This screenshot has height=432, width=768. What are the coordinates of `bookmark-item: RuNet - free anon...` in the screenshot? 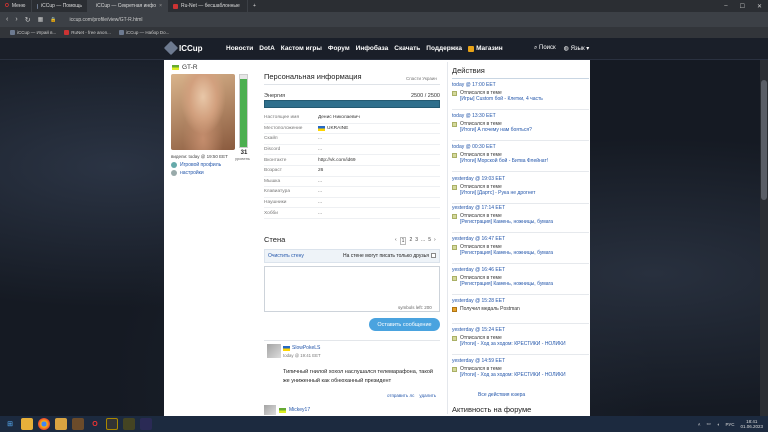 It's located at (87, 32).